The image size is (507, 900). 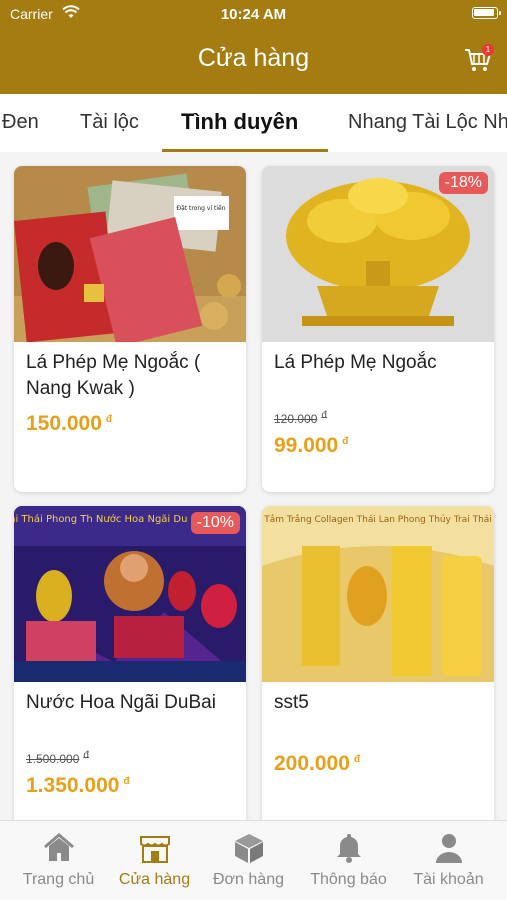 I want to click on tab-nhang-tai-loc: Nhang Tài Lộc Nh, so click(x=427, y=122).